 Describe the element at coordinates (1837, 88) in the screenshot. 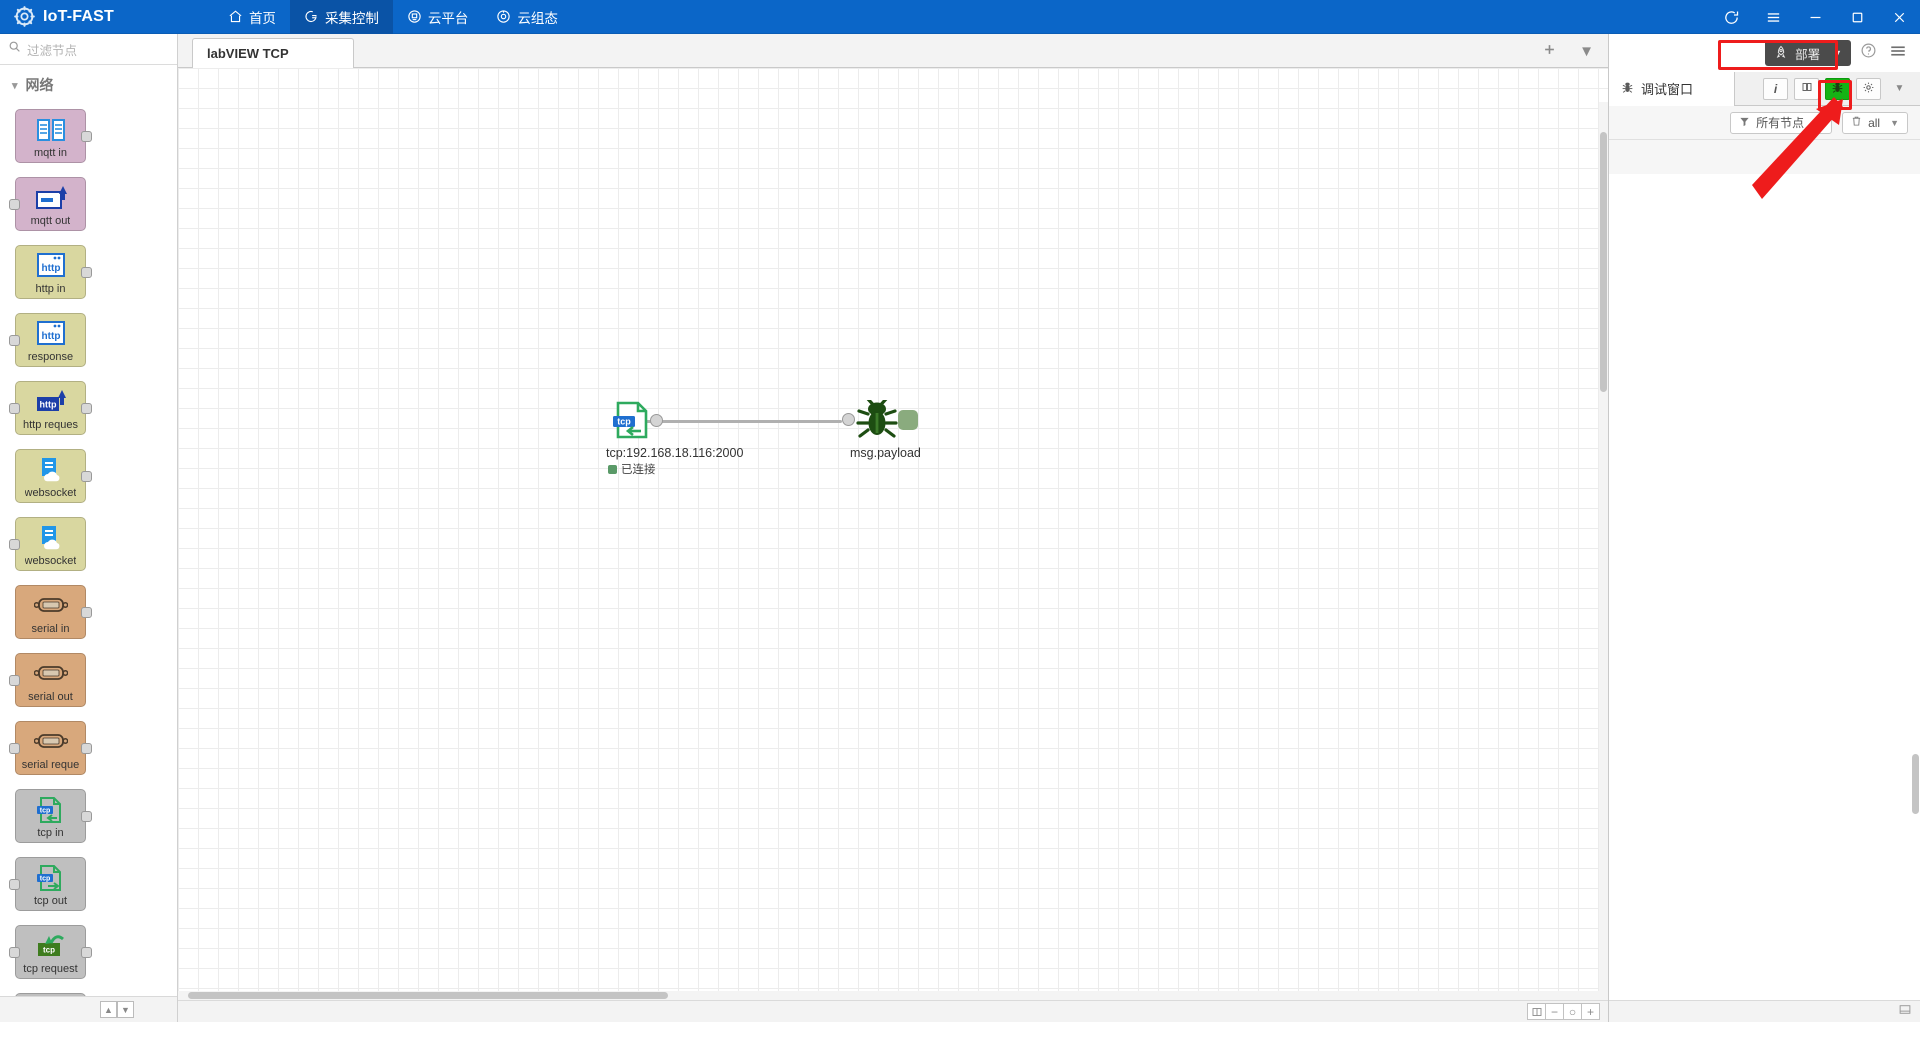

I see `debug-tab-button` at that location.